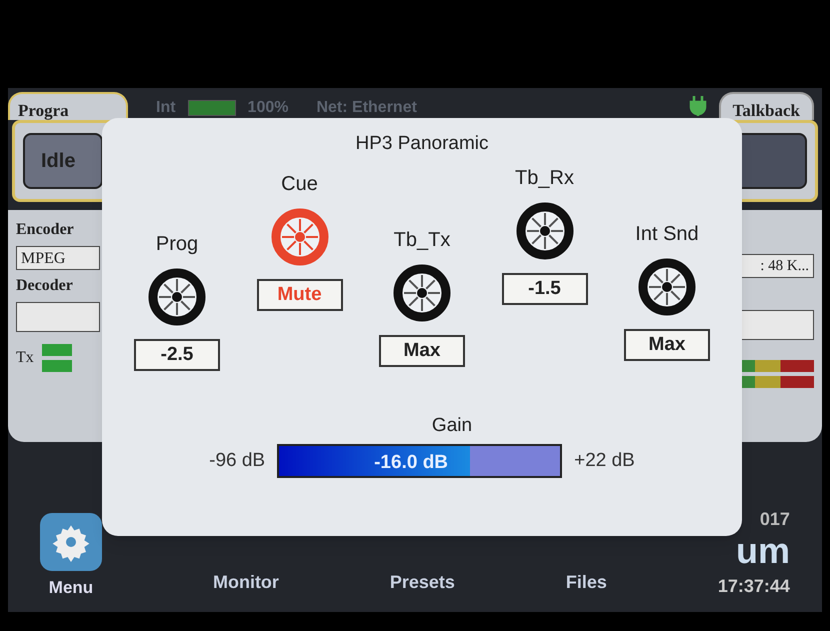 This screenshot has width=830, height=631. What do you see at coordinates (45, 286) in the screenshot?
I see `decoder-label: Decoder` at bounding box center [45, 286].